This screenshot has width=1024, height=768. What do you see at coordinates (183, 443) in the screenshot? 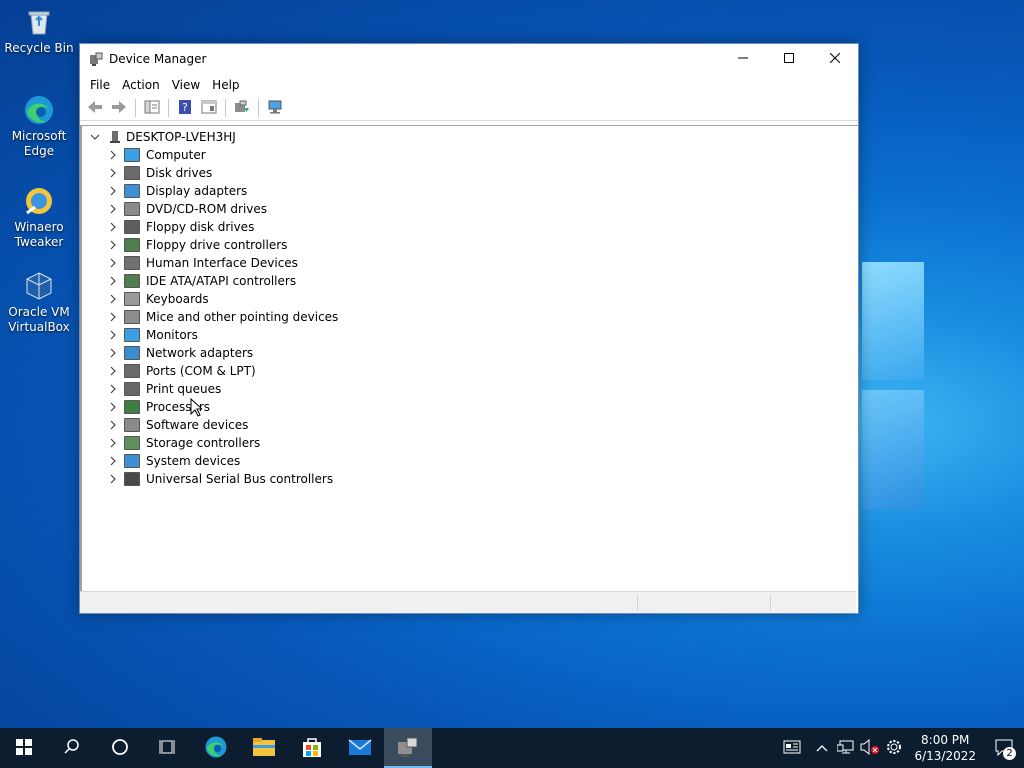
I see `tree-category: Storage controllers` at bounding box center [183, 443].